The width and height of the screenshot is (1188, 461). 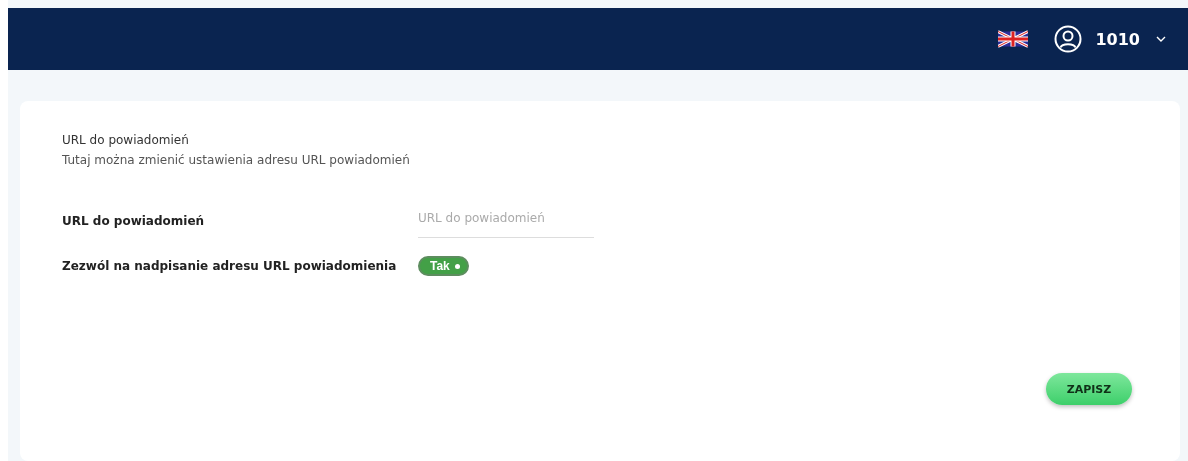 I want to click on user-icon, so click(x=1068, y=39).